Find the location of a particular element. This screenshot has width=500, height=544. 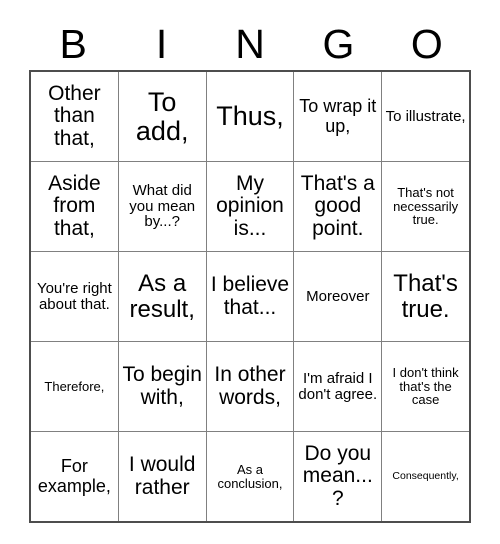

bingo-cell-label: What did you mean by...? is located at coordinates (162, 206).